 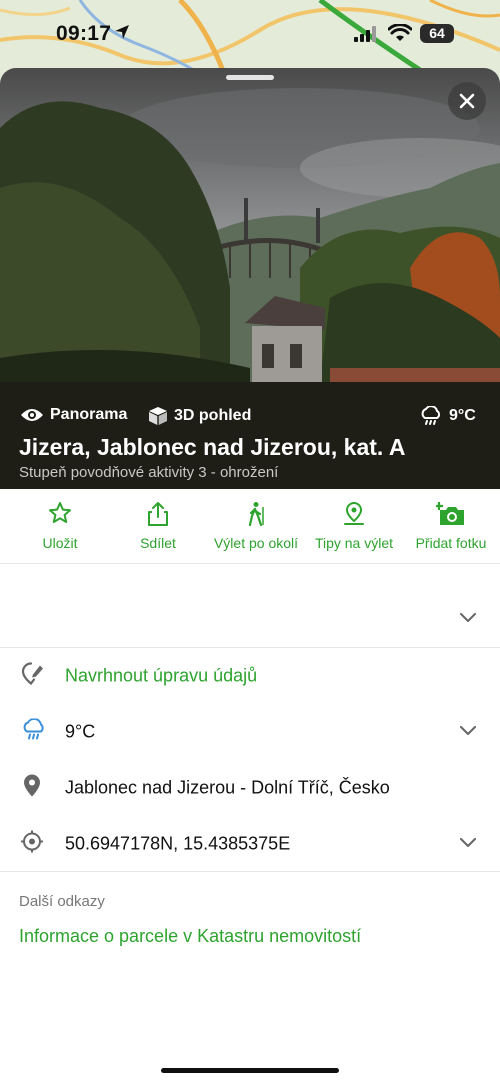 I want to click on share-button: Sdílet, so click(x=158, y=526).